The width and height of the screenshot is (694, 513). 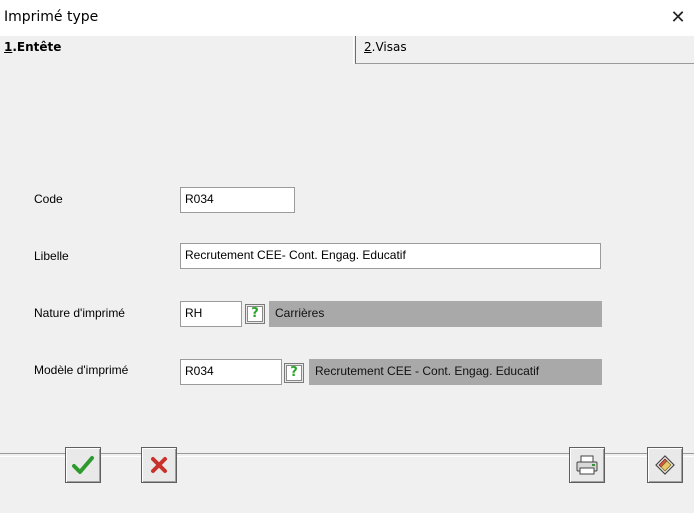 I want to click on x-icon, so click(x=159, y=465).